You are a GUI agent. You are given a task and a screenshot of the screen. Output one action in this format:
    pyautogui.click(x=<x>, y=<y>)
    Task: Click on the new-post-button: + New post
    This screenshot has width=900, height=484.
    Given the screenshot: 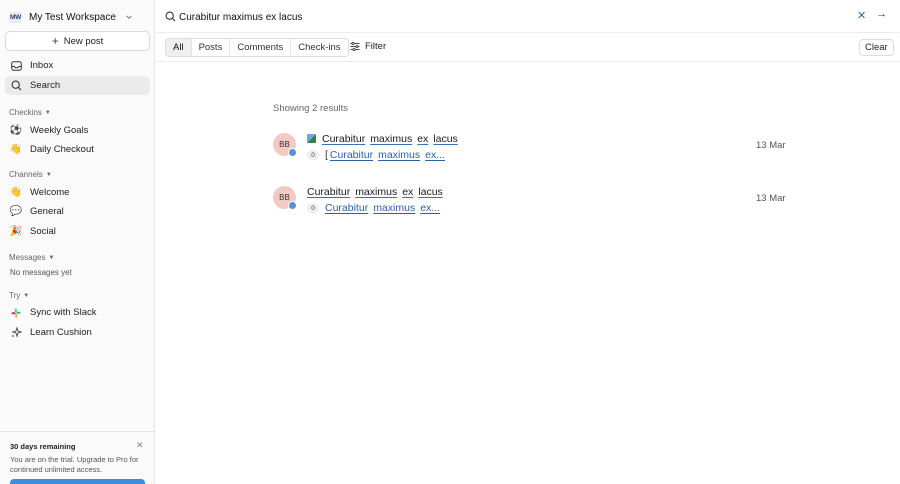 What is the action you would take?
    pyautogui.click(x=77, y=41)
    